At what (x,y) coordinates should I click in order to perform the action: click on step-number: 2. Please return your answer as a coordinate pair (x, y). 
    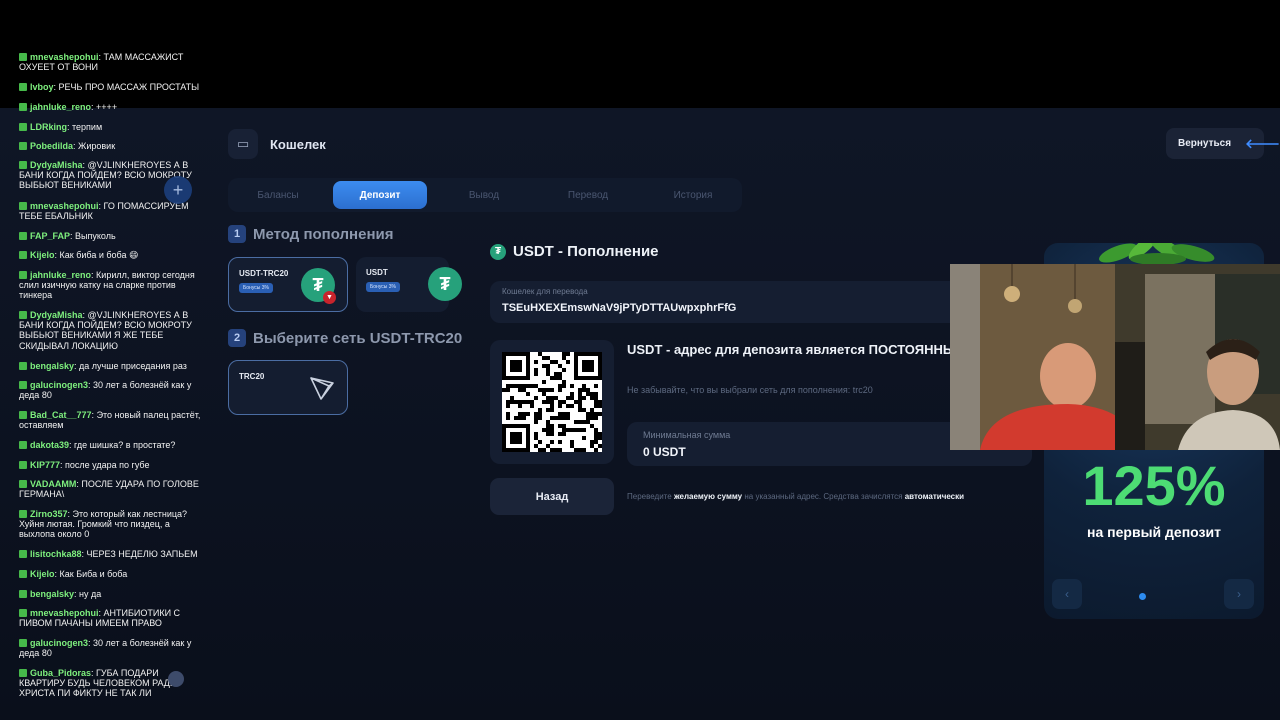
    Looking at the image, I should click on (237, 338).